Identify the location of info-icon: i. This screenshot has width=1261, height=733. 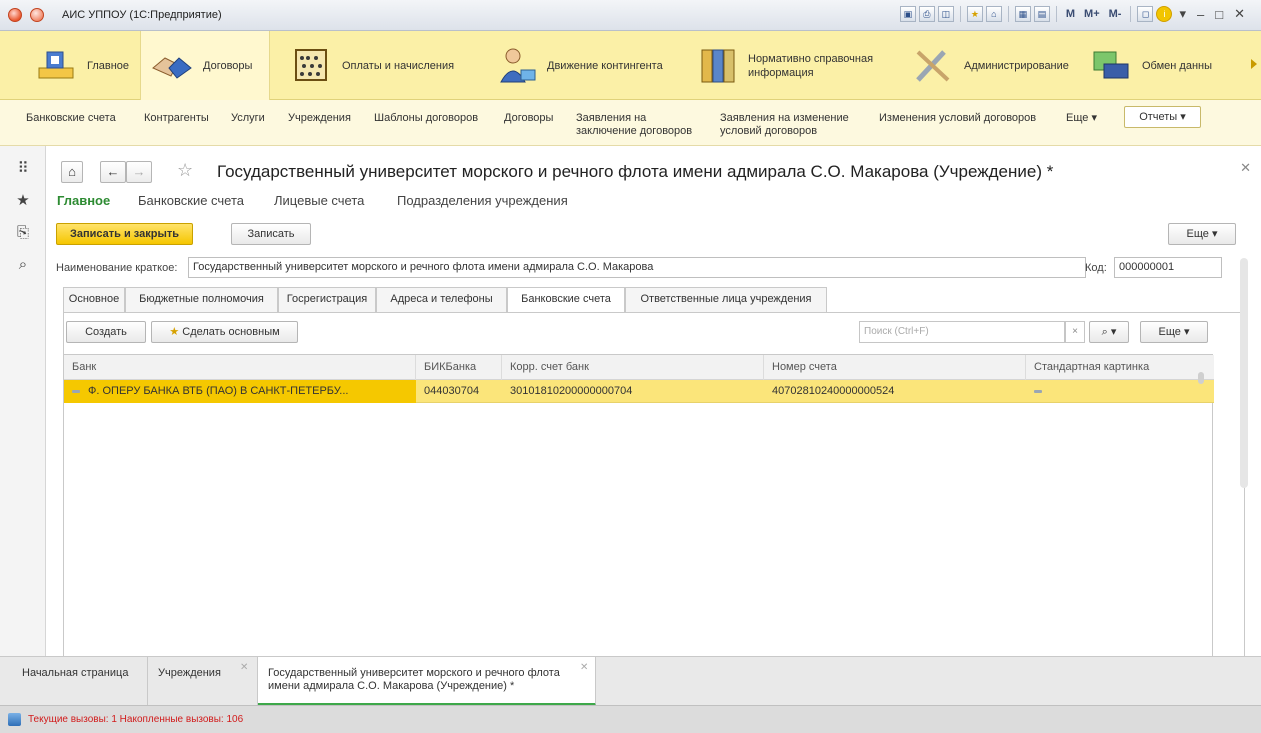
(1164, 14).